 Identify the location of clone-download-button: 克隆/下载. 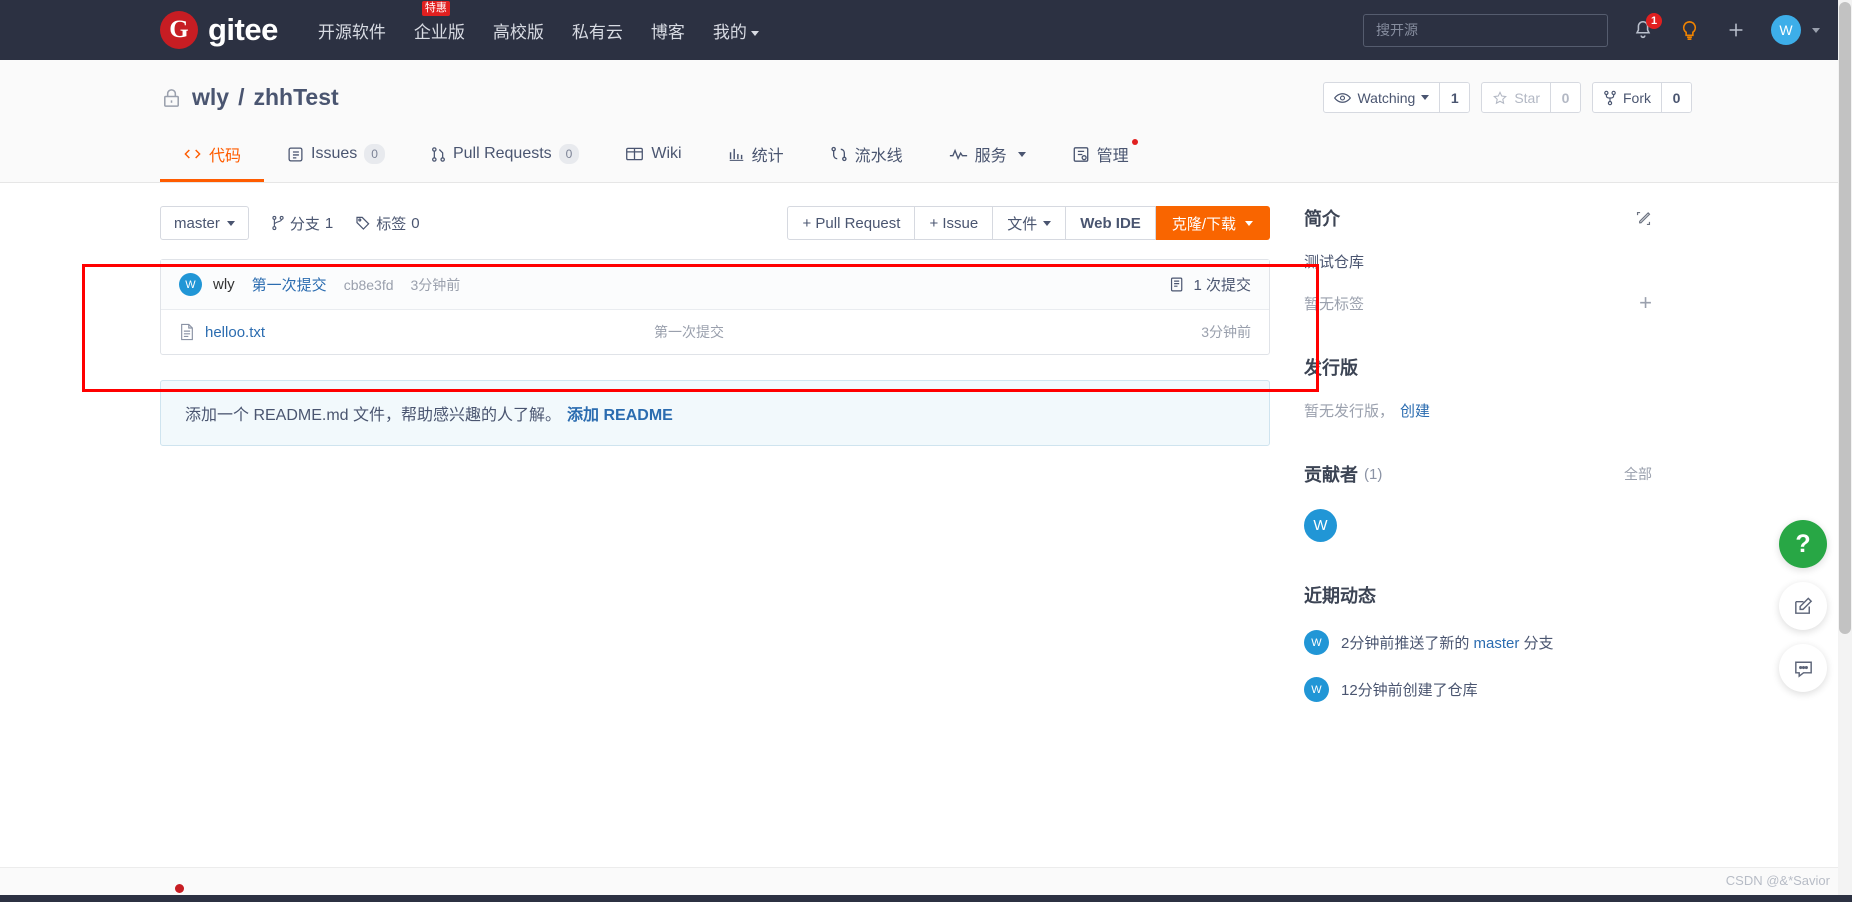
(1212, 223).